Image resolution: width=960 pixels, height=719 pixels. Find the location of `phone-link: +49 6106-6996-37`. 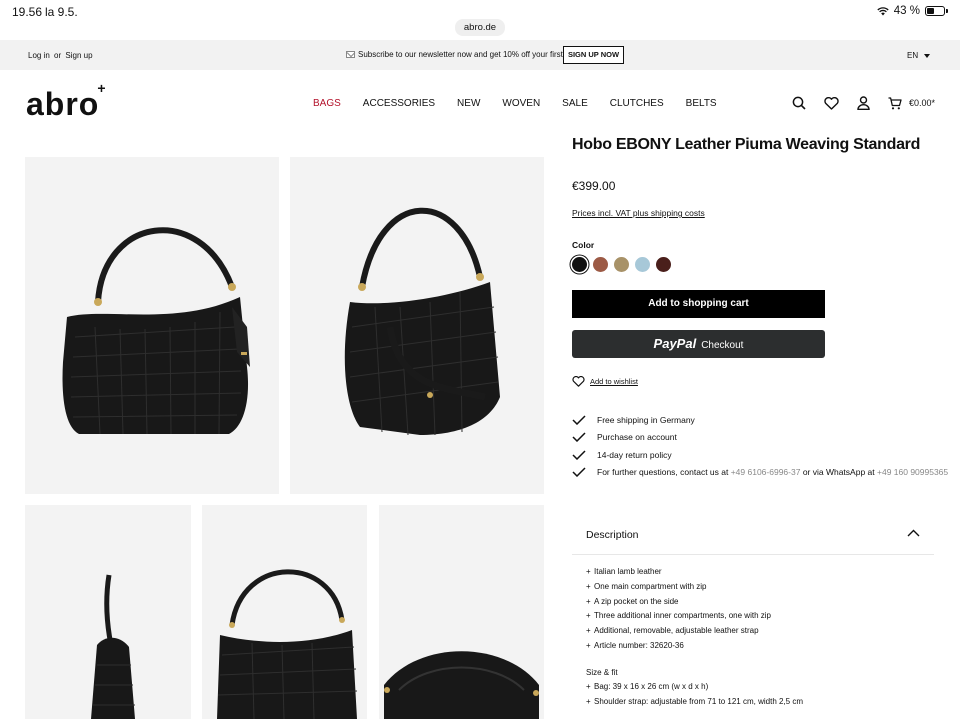

phone-link: +49 6106-6996-37 is located at coordinates (766, 472).